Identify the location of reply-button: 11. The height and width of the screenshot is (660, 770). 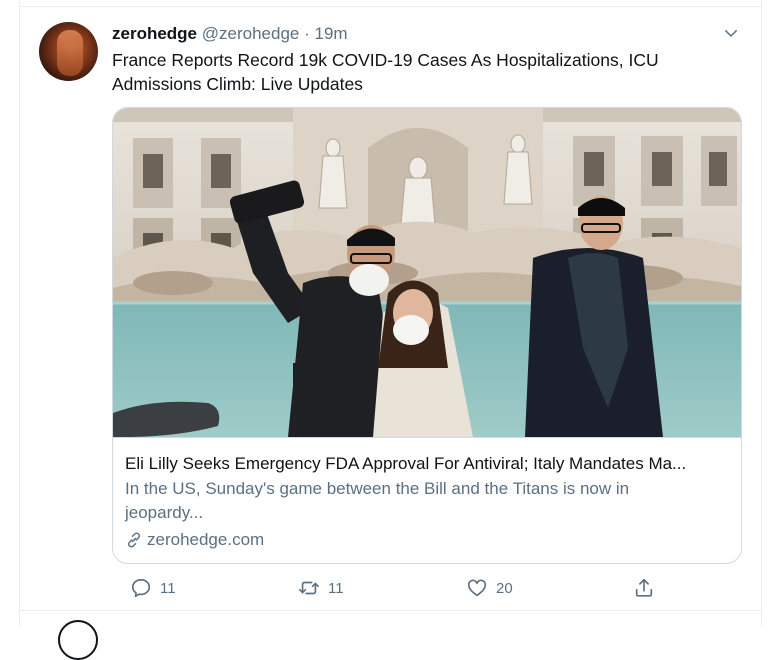
(153, 588).